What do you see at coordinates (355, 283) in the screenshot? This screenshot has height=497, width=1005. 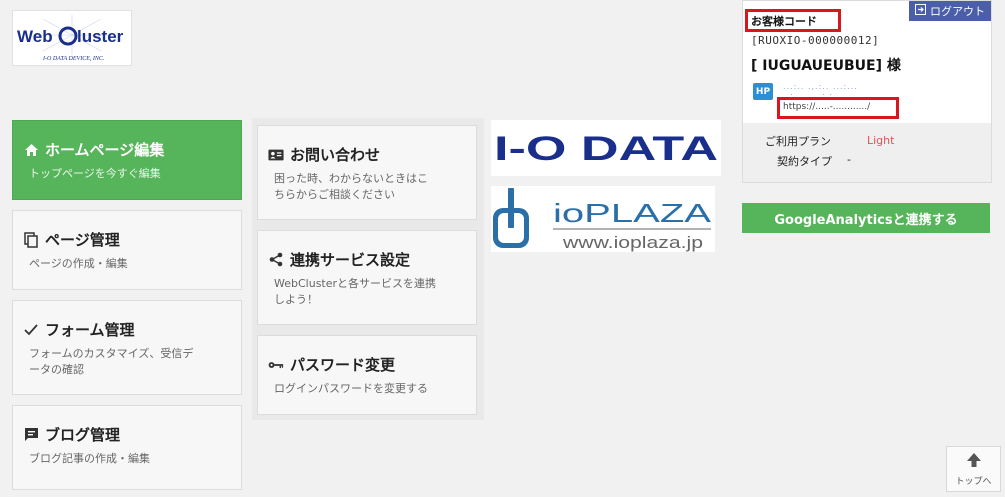 I see `service-link-desc-line1: WebClusterと各サービスを連携` at bounding box center [355, 283].